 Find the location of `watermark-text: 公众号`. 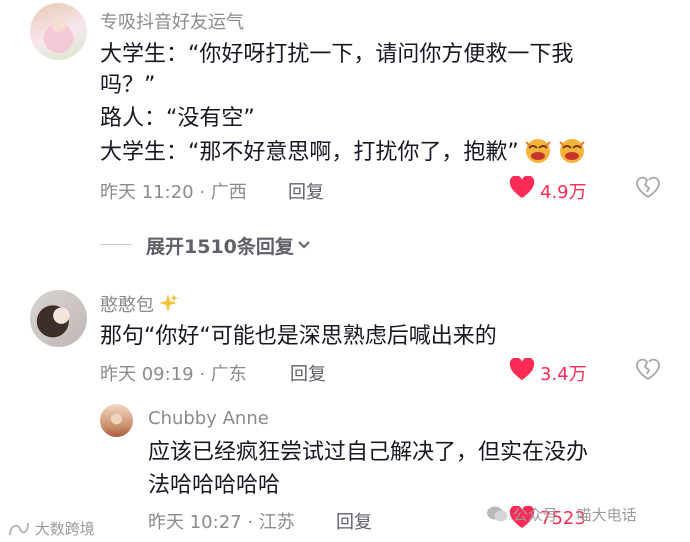

watermark-text: 公众号 is located at coordinates (535, 515).